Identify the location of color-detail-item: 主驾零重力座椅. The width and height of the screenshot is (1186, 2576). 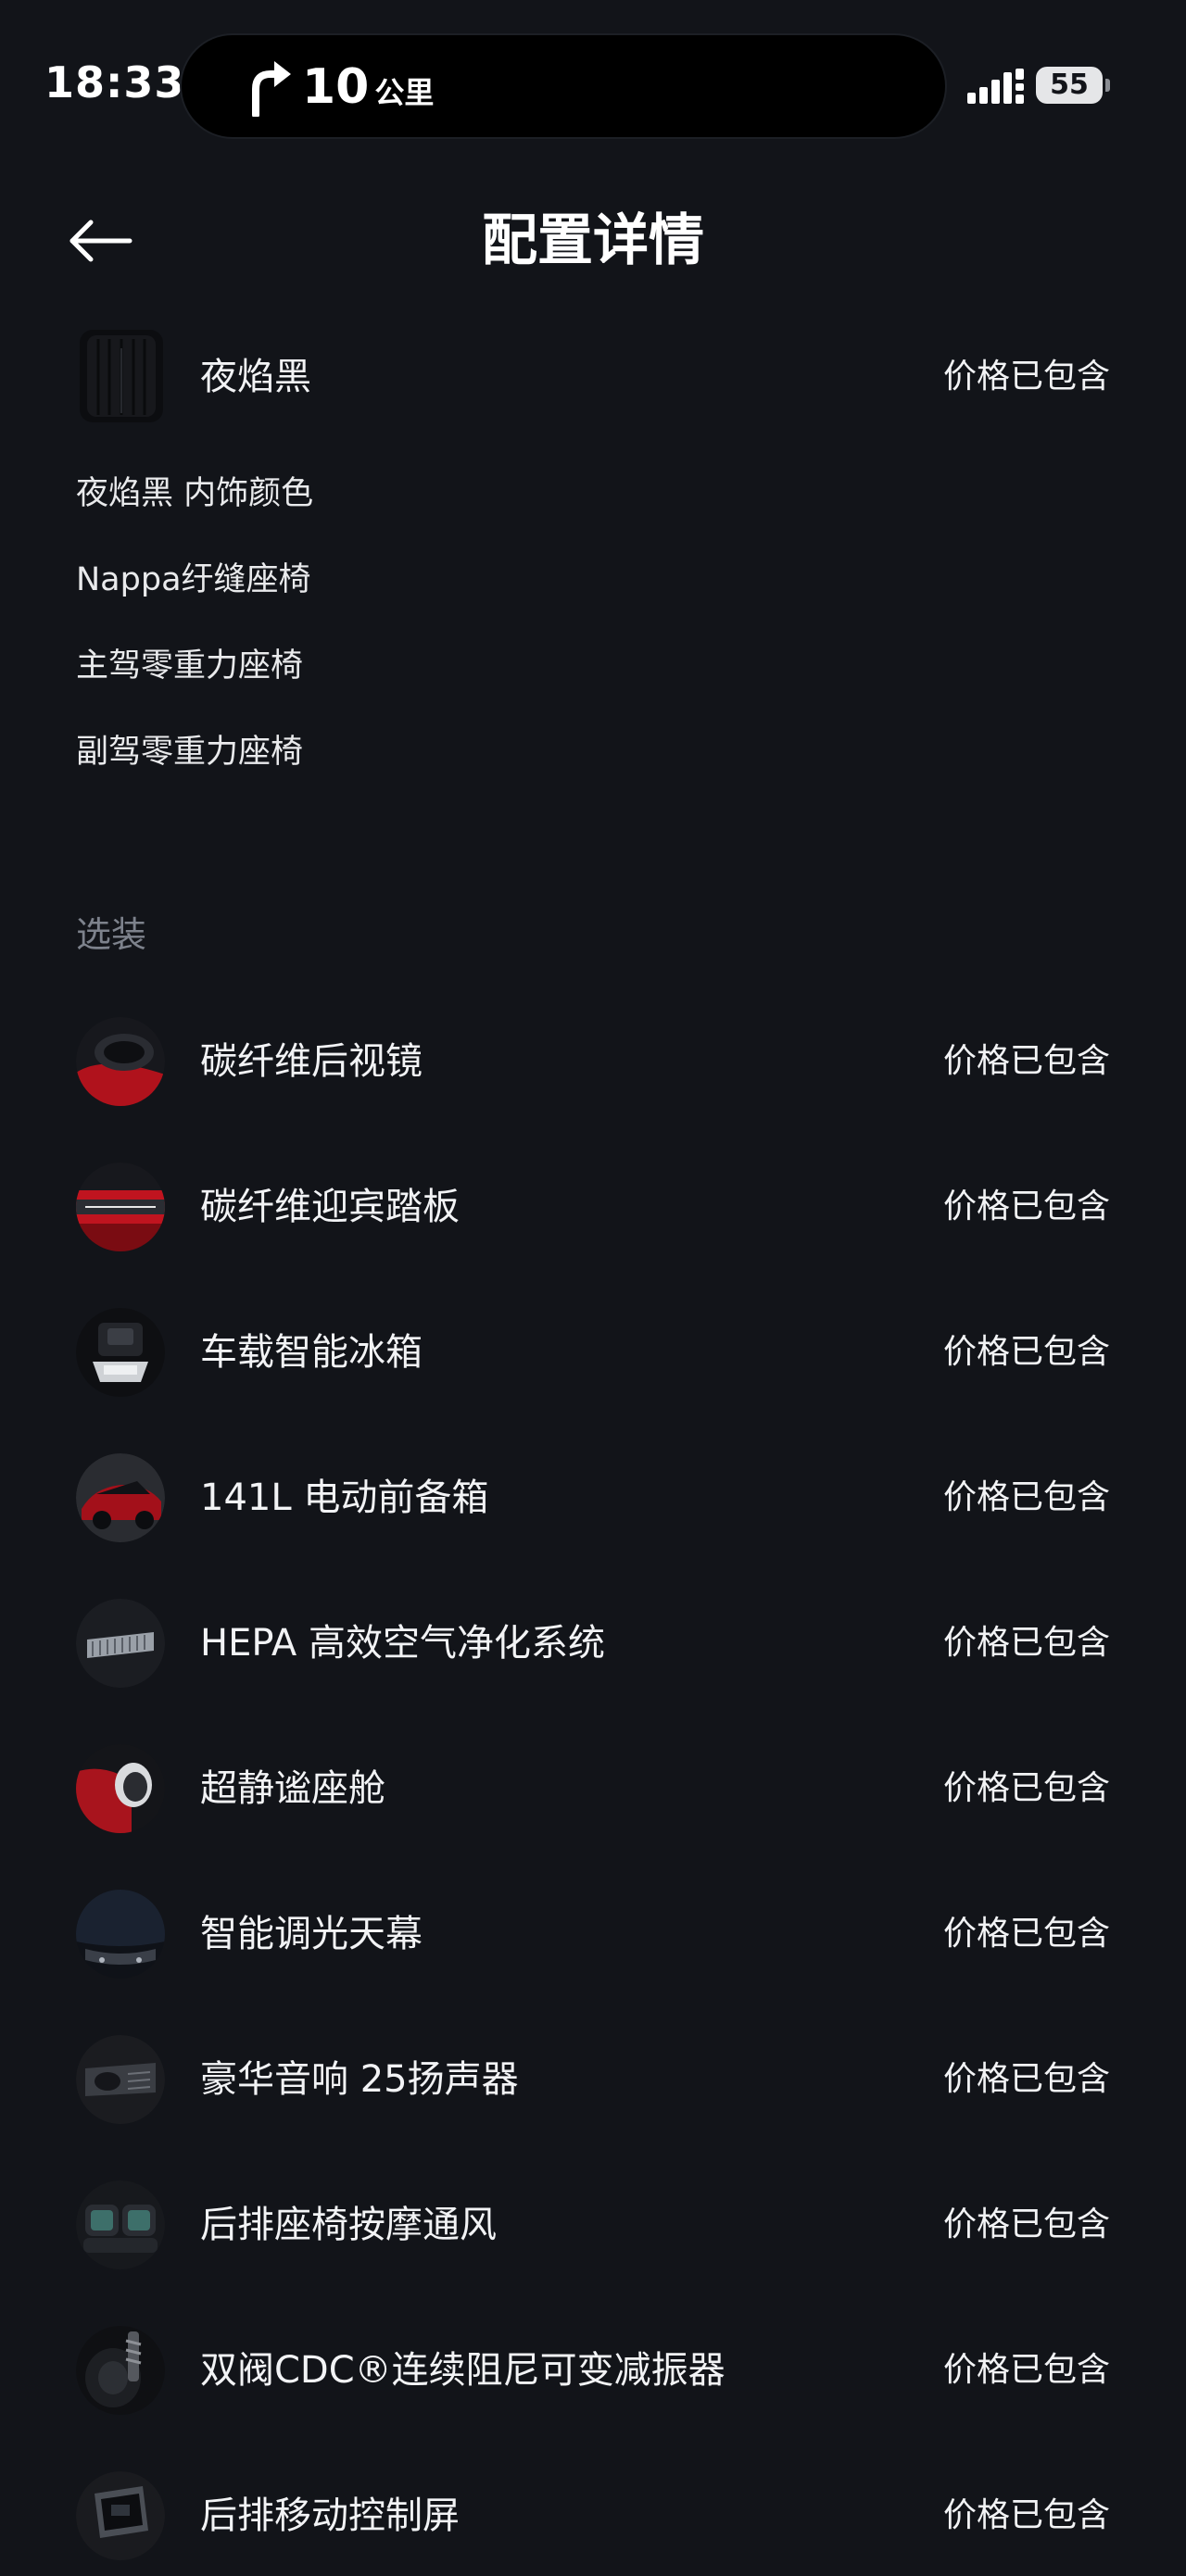
(190, 666).